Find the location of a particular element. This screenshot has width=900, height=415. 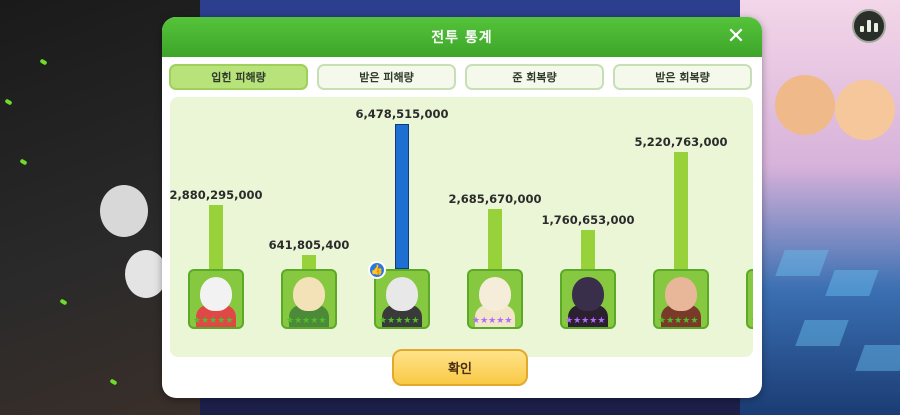

battle-stats-button is located at coordinates (869, 26).